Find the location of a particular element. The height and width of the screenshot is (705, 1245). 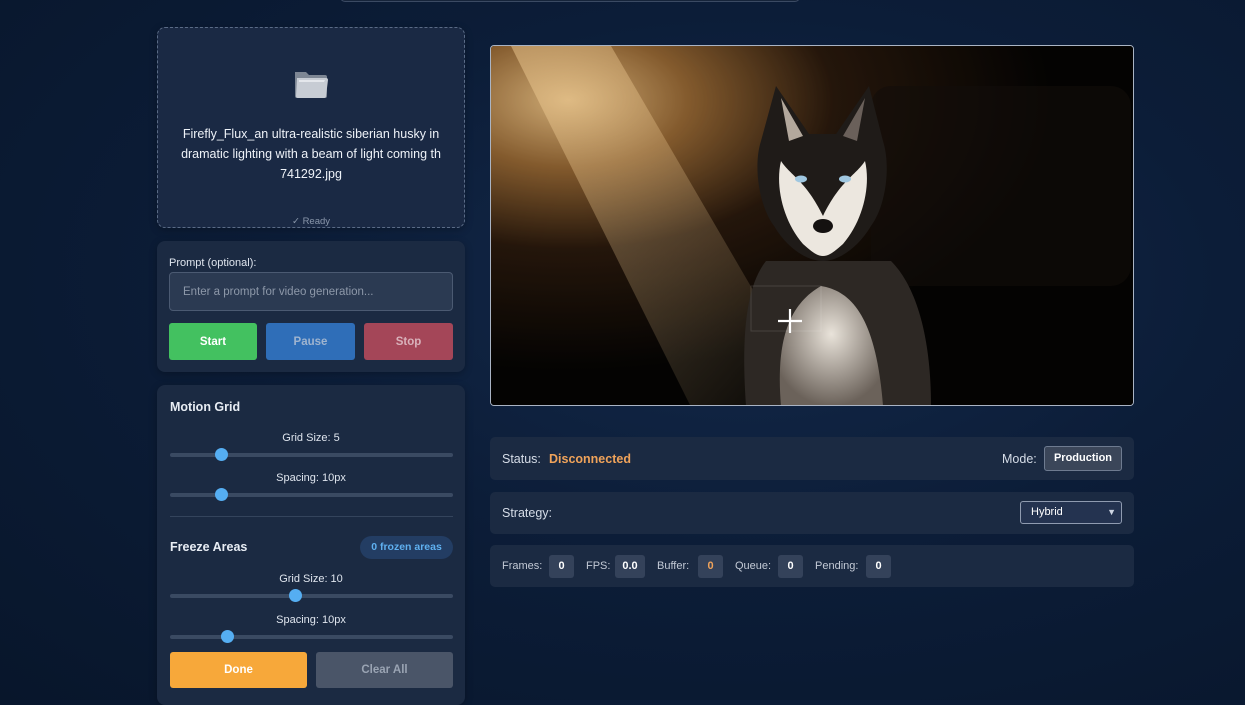

stop-button: Stop is located at coordinates (408, 341).